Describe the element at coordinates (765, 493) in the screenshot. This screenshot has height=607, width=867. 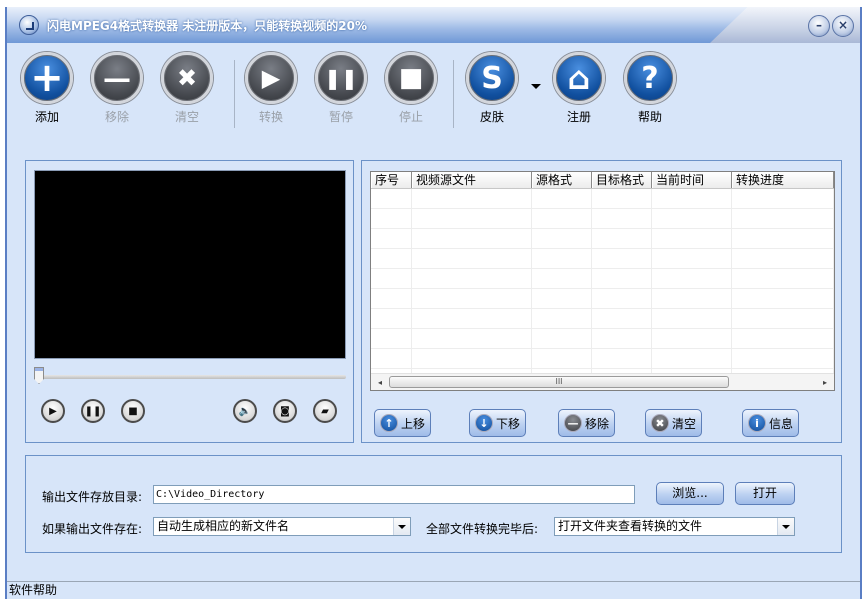
I see `open-dir-button: 打开` at that location.